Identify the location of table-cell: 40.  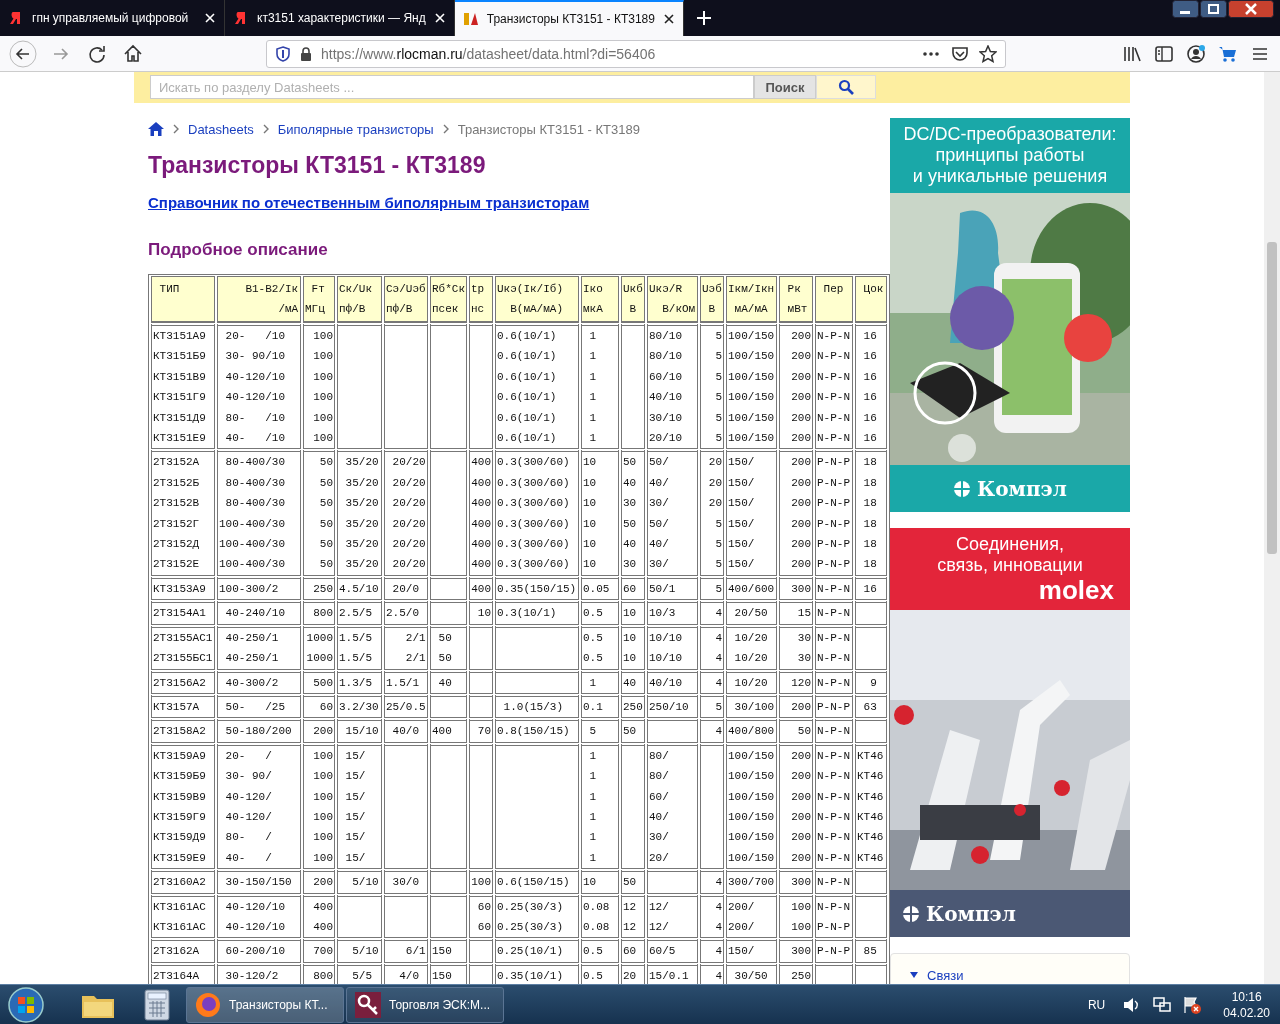
(633, 544).